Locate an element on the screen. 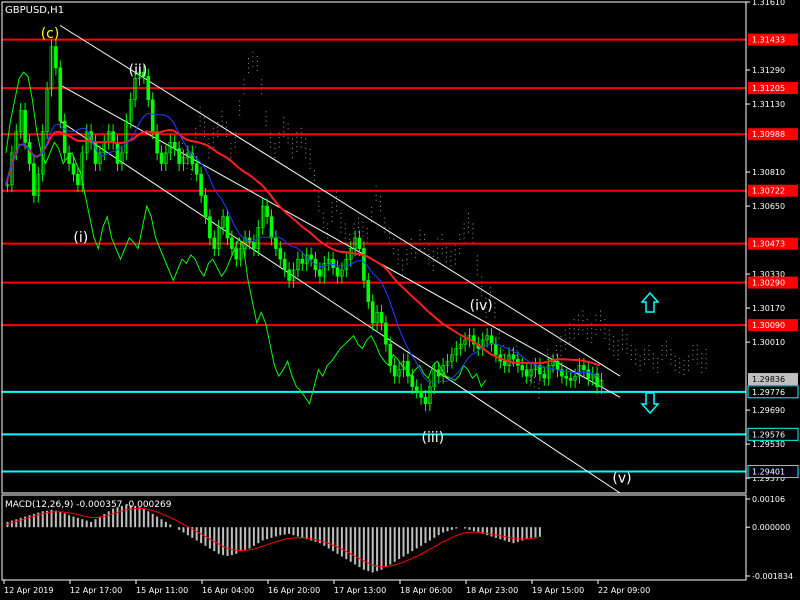 This screenshot has width=800, height=600. price-tick-label: 1.31610 is located at coordinates (768, 3).